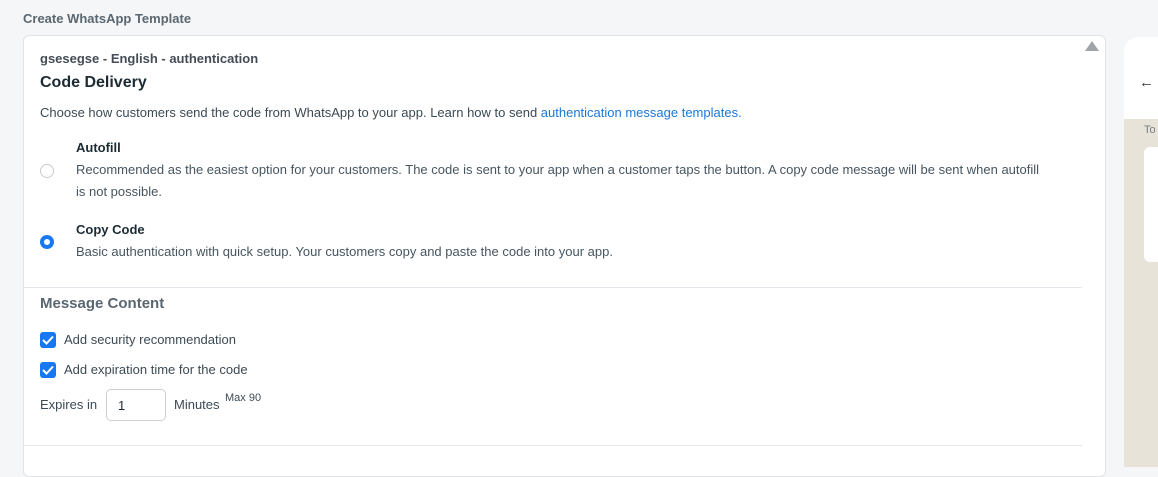 Image resolution: width=1158 pixels, height=477 pixels. What do you see at coordinates (107, 18) in the screenshot?
I see `page-title: Create WhatsApp Template` at bounding box center [107, 18].